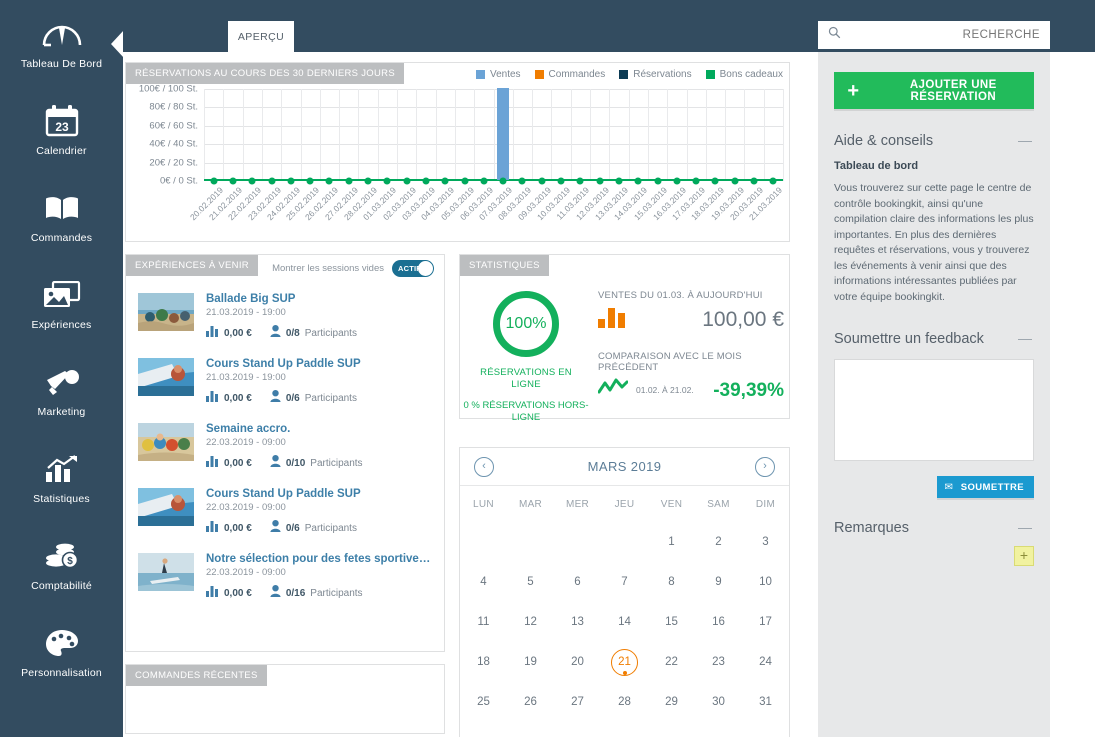 The image size is (1095, 737). What do you see at coordinates (743, 319) in the screenshot?
I see `sales-stat-value: 100,00 €` at bounding box center [743, 319].